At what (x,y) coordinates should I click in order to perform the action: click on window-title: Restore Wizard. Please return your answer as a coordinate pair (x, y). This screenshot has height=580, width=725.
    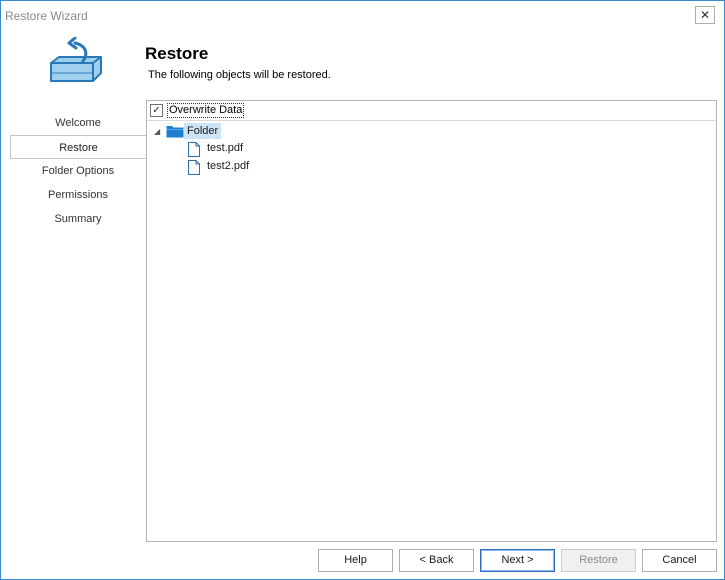
    Looking at the image, I should click on (46, 16).